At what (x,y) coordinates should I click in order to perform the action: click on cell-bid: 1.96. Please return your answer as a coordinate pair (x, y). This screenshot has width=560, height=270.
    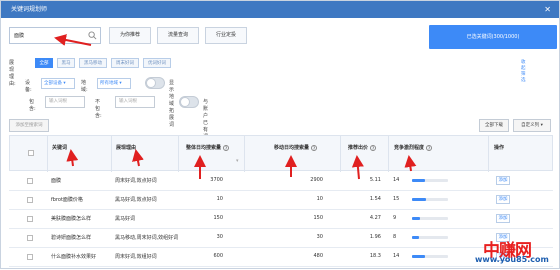
    Looking at the image, I should click on (375, 237).